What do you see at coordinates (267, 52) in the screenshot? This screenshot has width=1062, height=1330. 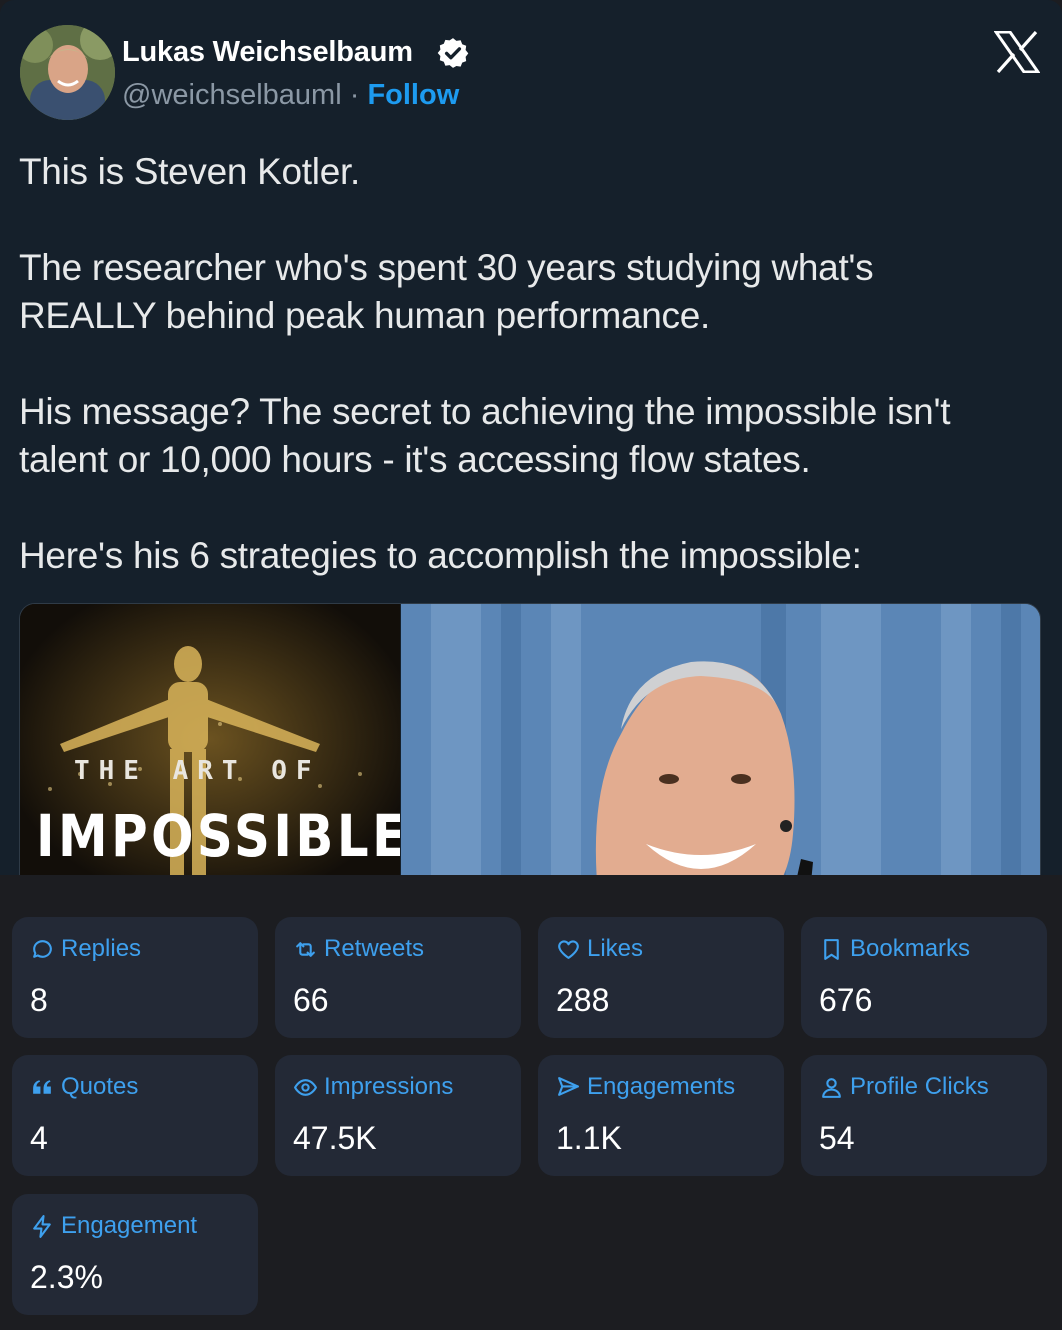 I see `author-name: Lukas Weichselbaum` at bounding box center [267, 52].